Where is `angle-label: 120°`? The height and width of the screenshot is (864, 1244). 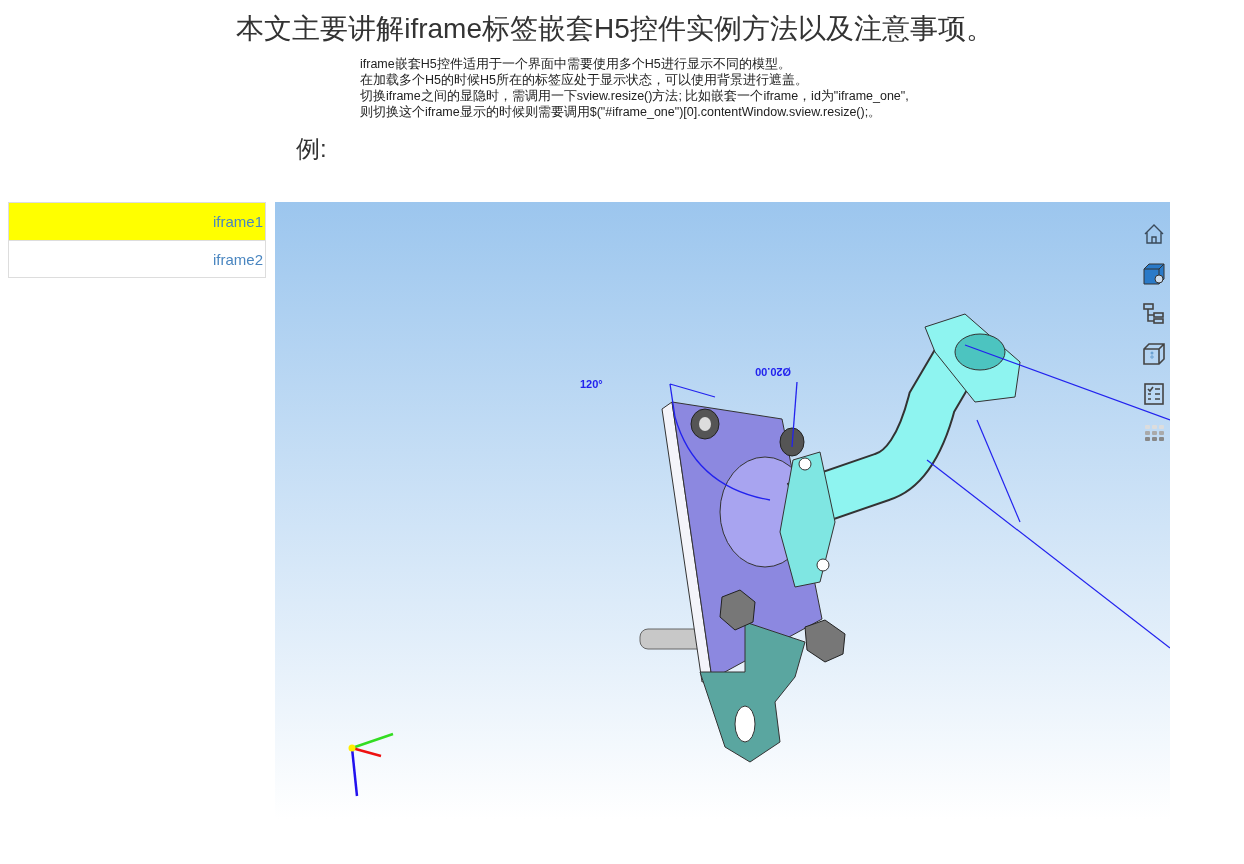 angle-label: 120° is located at coordinates (591, 384).